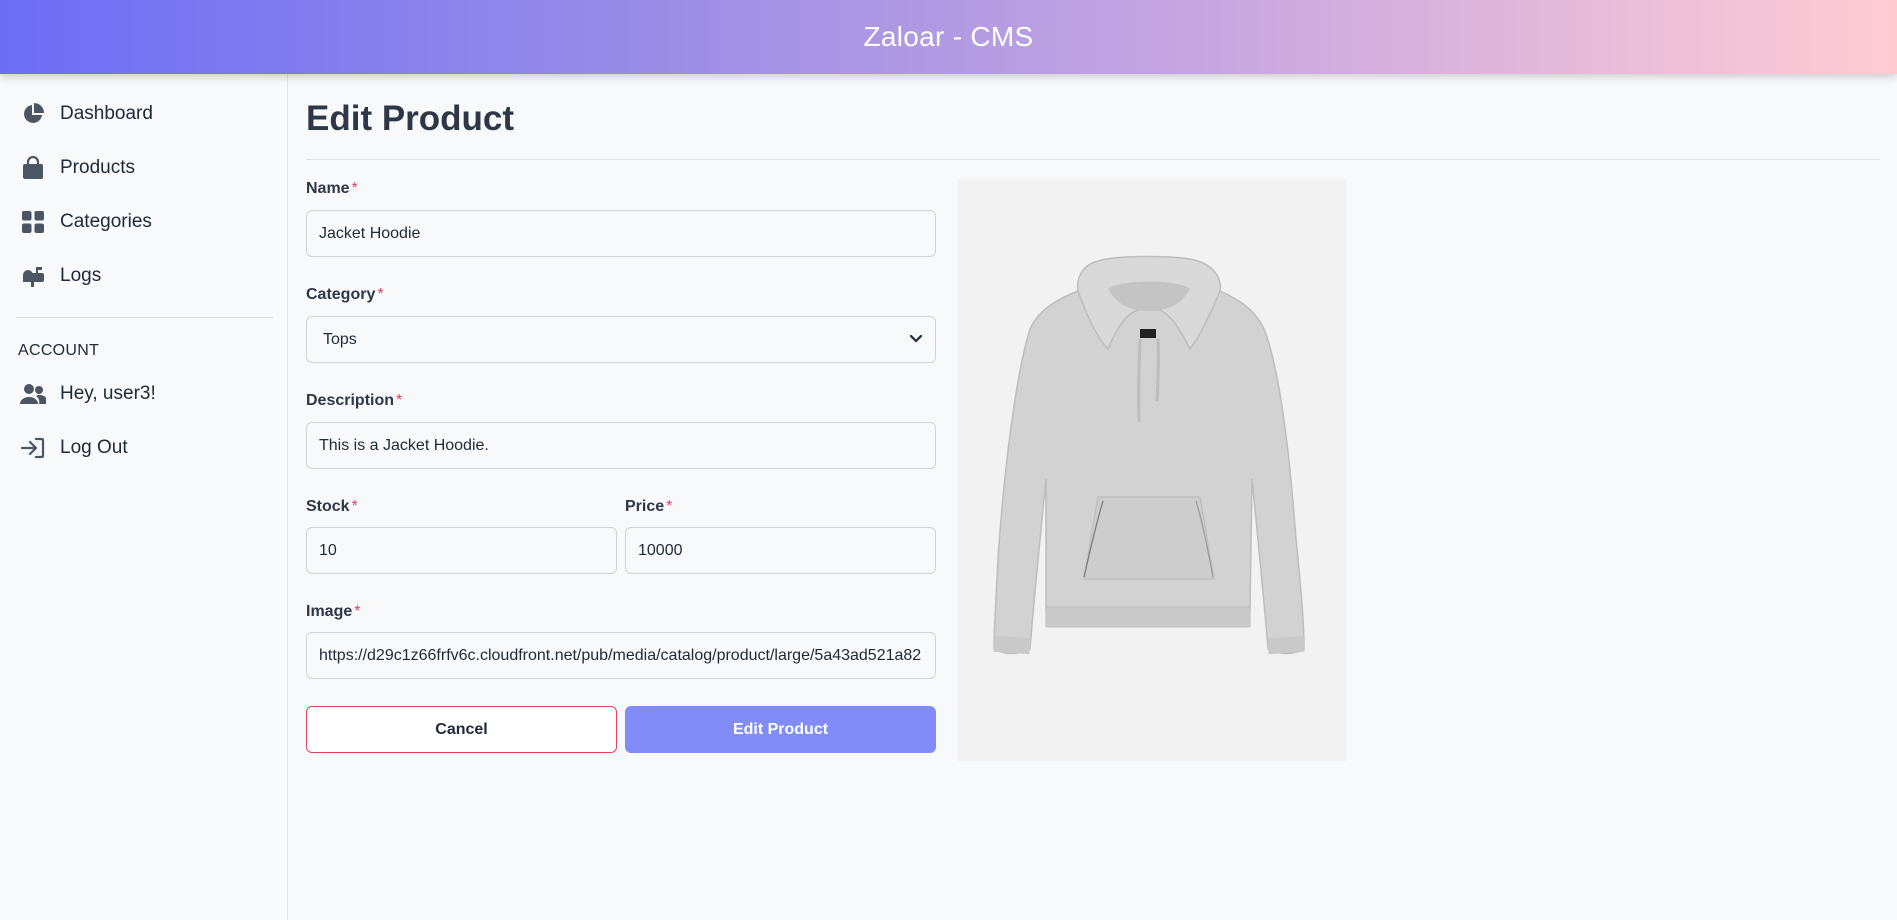 The width and height of the screenshot is (1897, 920). Describe the element at coordinates (33, 168) in the screenshot. I see `shopping-bag-icon` at that location.